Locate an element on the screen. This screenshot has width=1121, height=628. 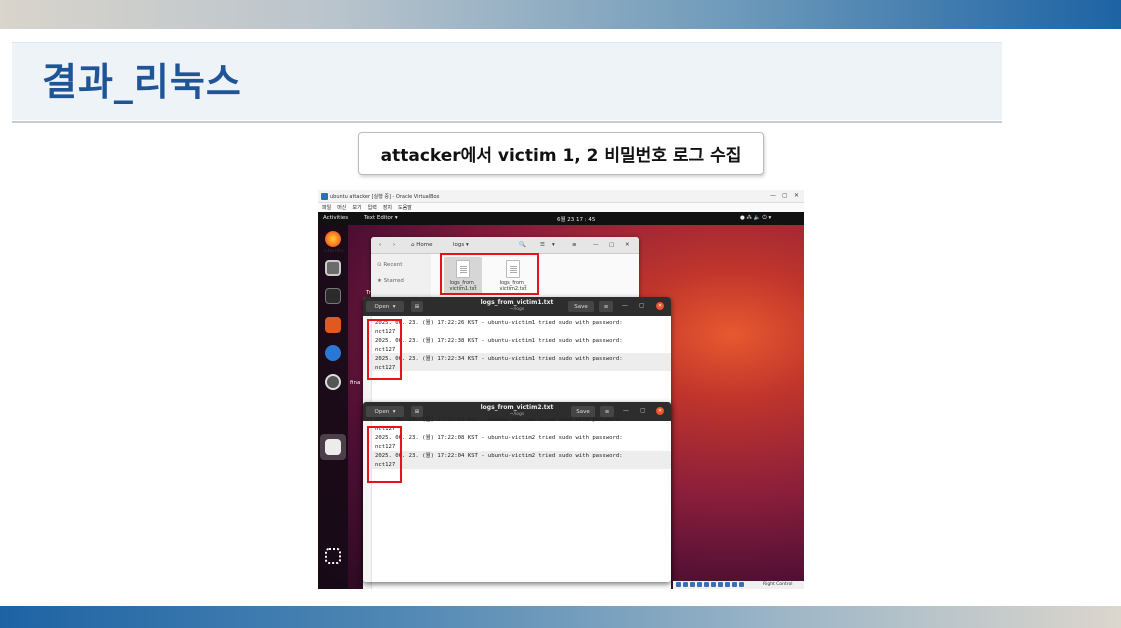
hdd-icon is located at coordinates (678, 584).